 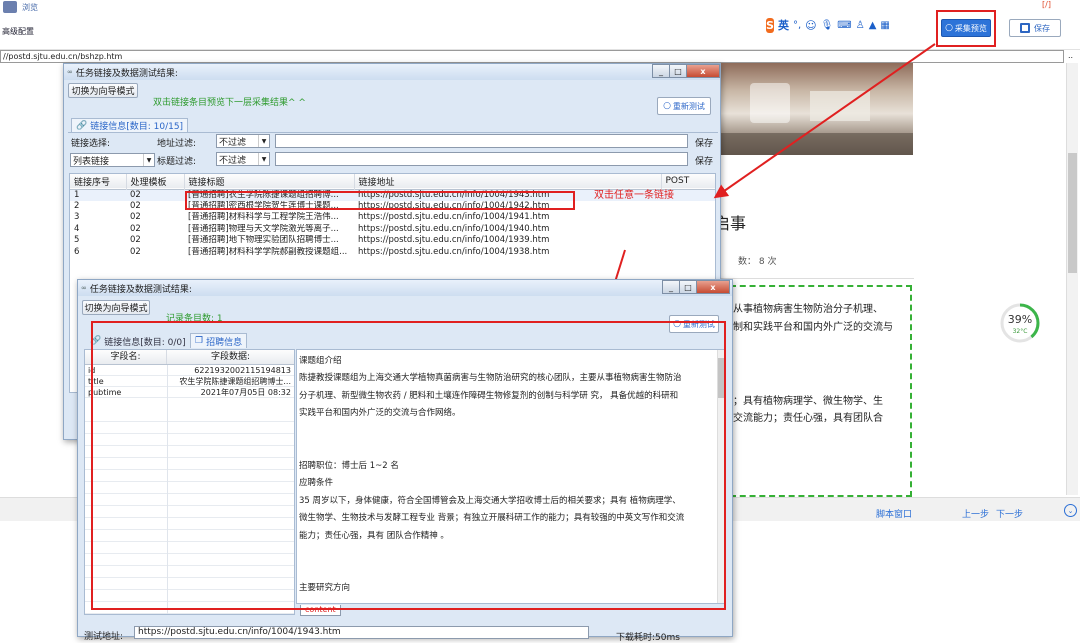 What do you see at coordinates (713, 287) in the screenshot?
I see `close-button: x` at bounding box center [713, 287].